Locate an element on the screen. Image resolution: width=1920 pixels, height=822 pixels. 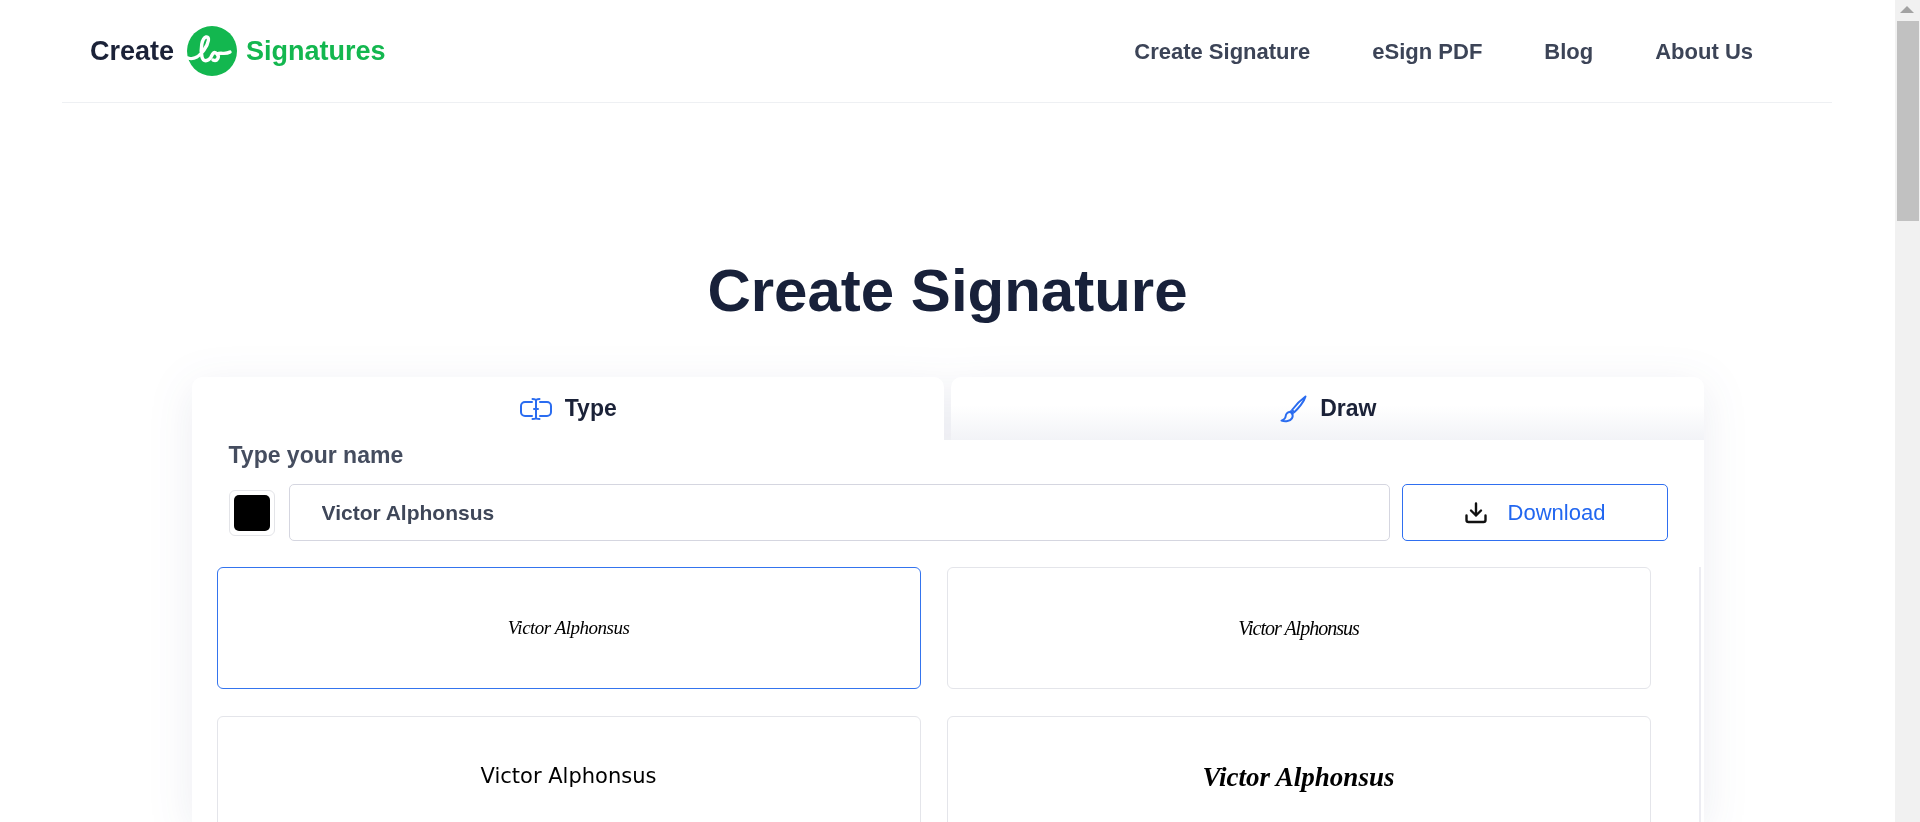
logo-link: Create Signatures is located at coordinates (238, 51).